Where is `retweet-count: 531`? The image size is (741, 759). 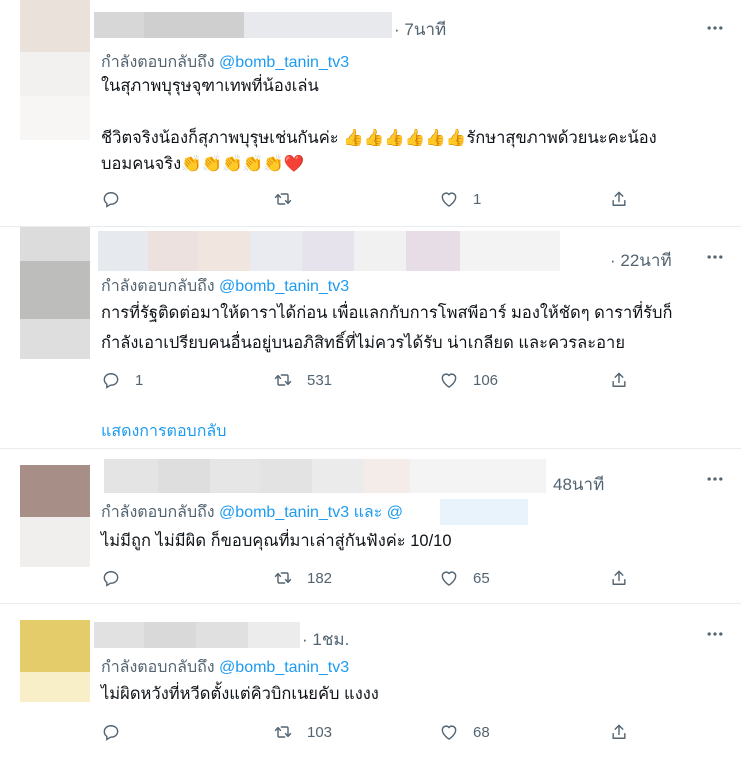
retweet-count: 531 is located at coordinates (320, 380).